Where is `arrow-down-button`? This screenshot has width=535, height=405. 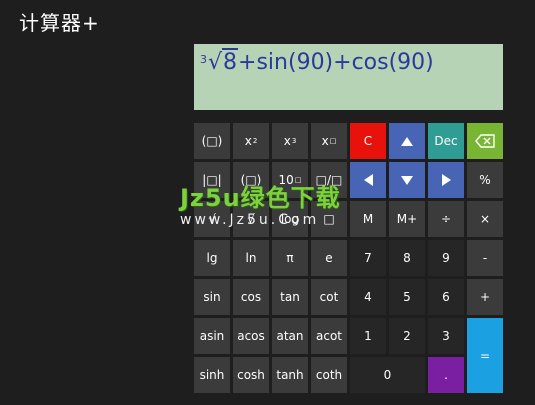 arrow-down-button is located at coordinates (407, 180).